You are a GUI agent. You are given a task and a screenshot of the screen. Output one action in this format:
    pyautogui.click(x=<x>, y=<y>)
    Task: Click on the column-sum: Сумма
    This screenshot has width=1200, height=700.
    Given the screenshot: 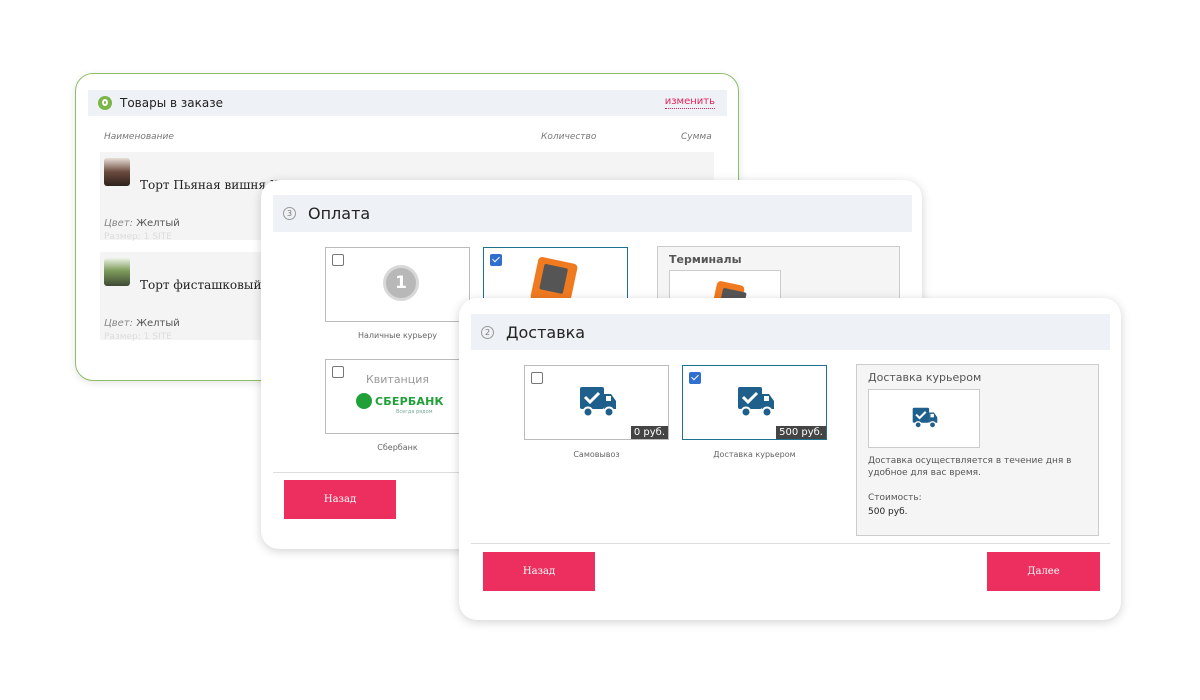 What is the action you would take?
    pyautogui.click(x=696, y=137)
    